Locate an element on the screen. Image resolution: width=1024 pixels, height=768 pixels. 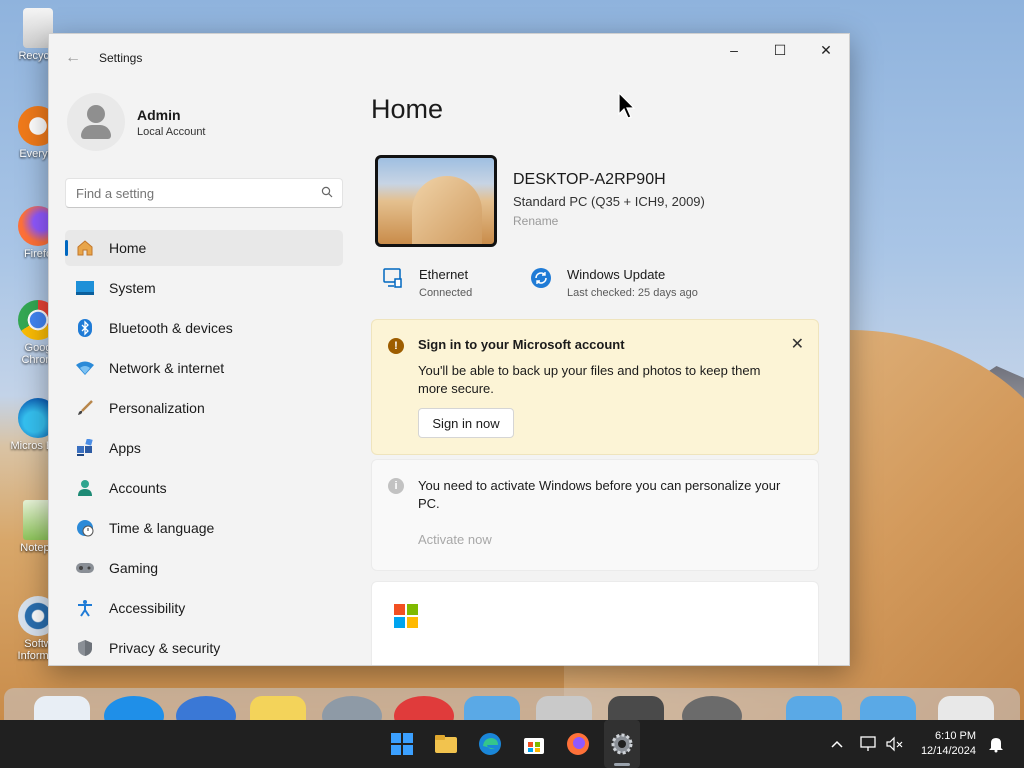
firefox-icon is located at coordinates (578, 744).